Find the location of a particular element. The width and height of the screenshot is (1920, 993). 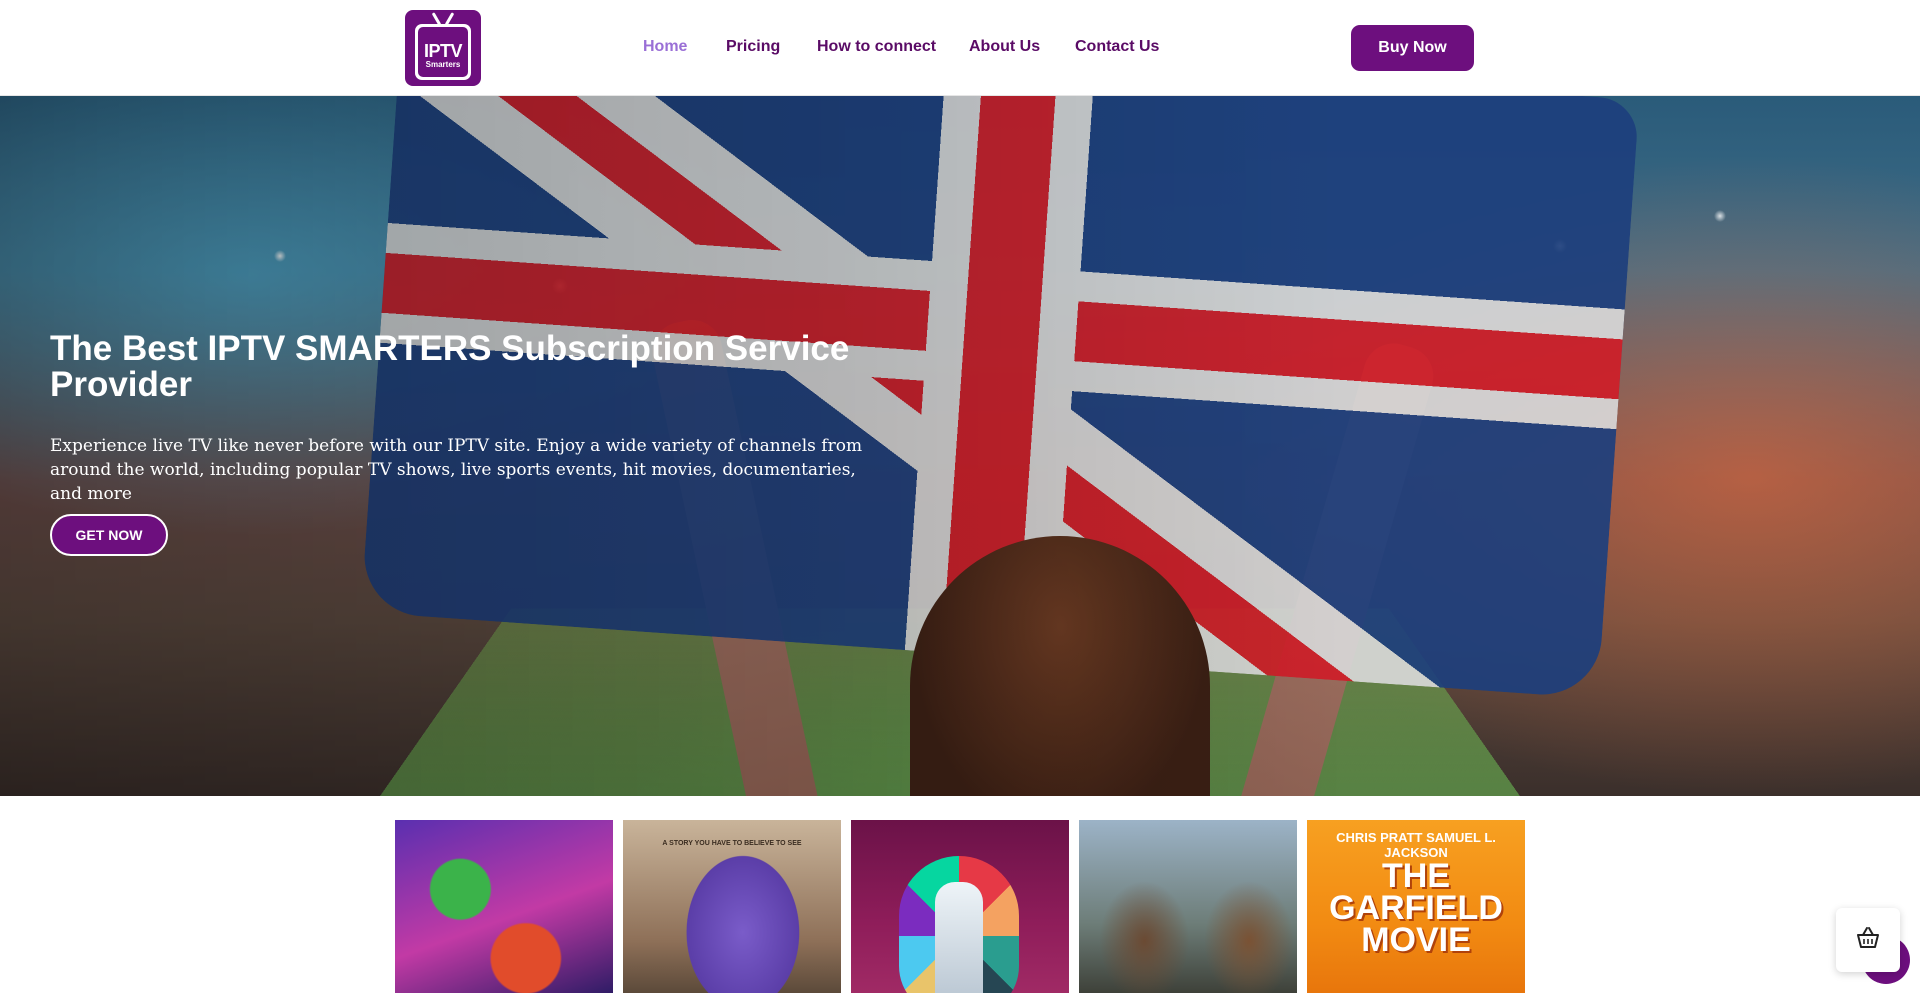

nav-how-to-connect: How to connect is located at coordinates (876, 47).